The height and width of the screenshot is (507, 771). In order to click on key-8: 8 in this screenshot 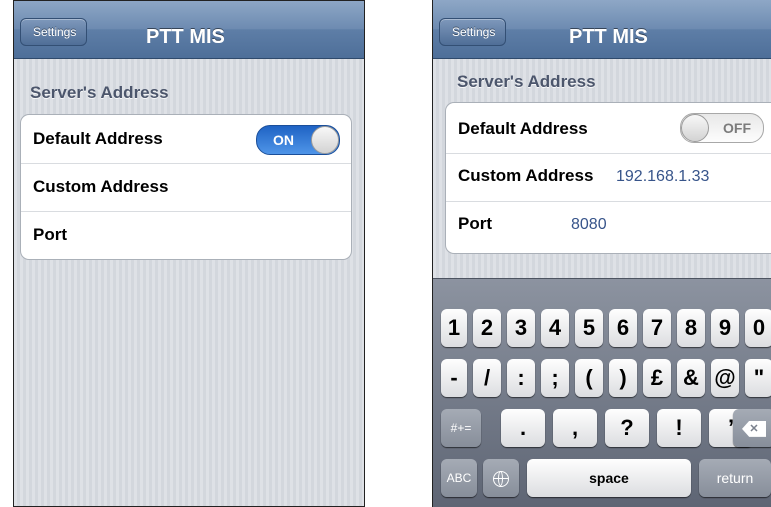, I will do `click(691, 328)`.